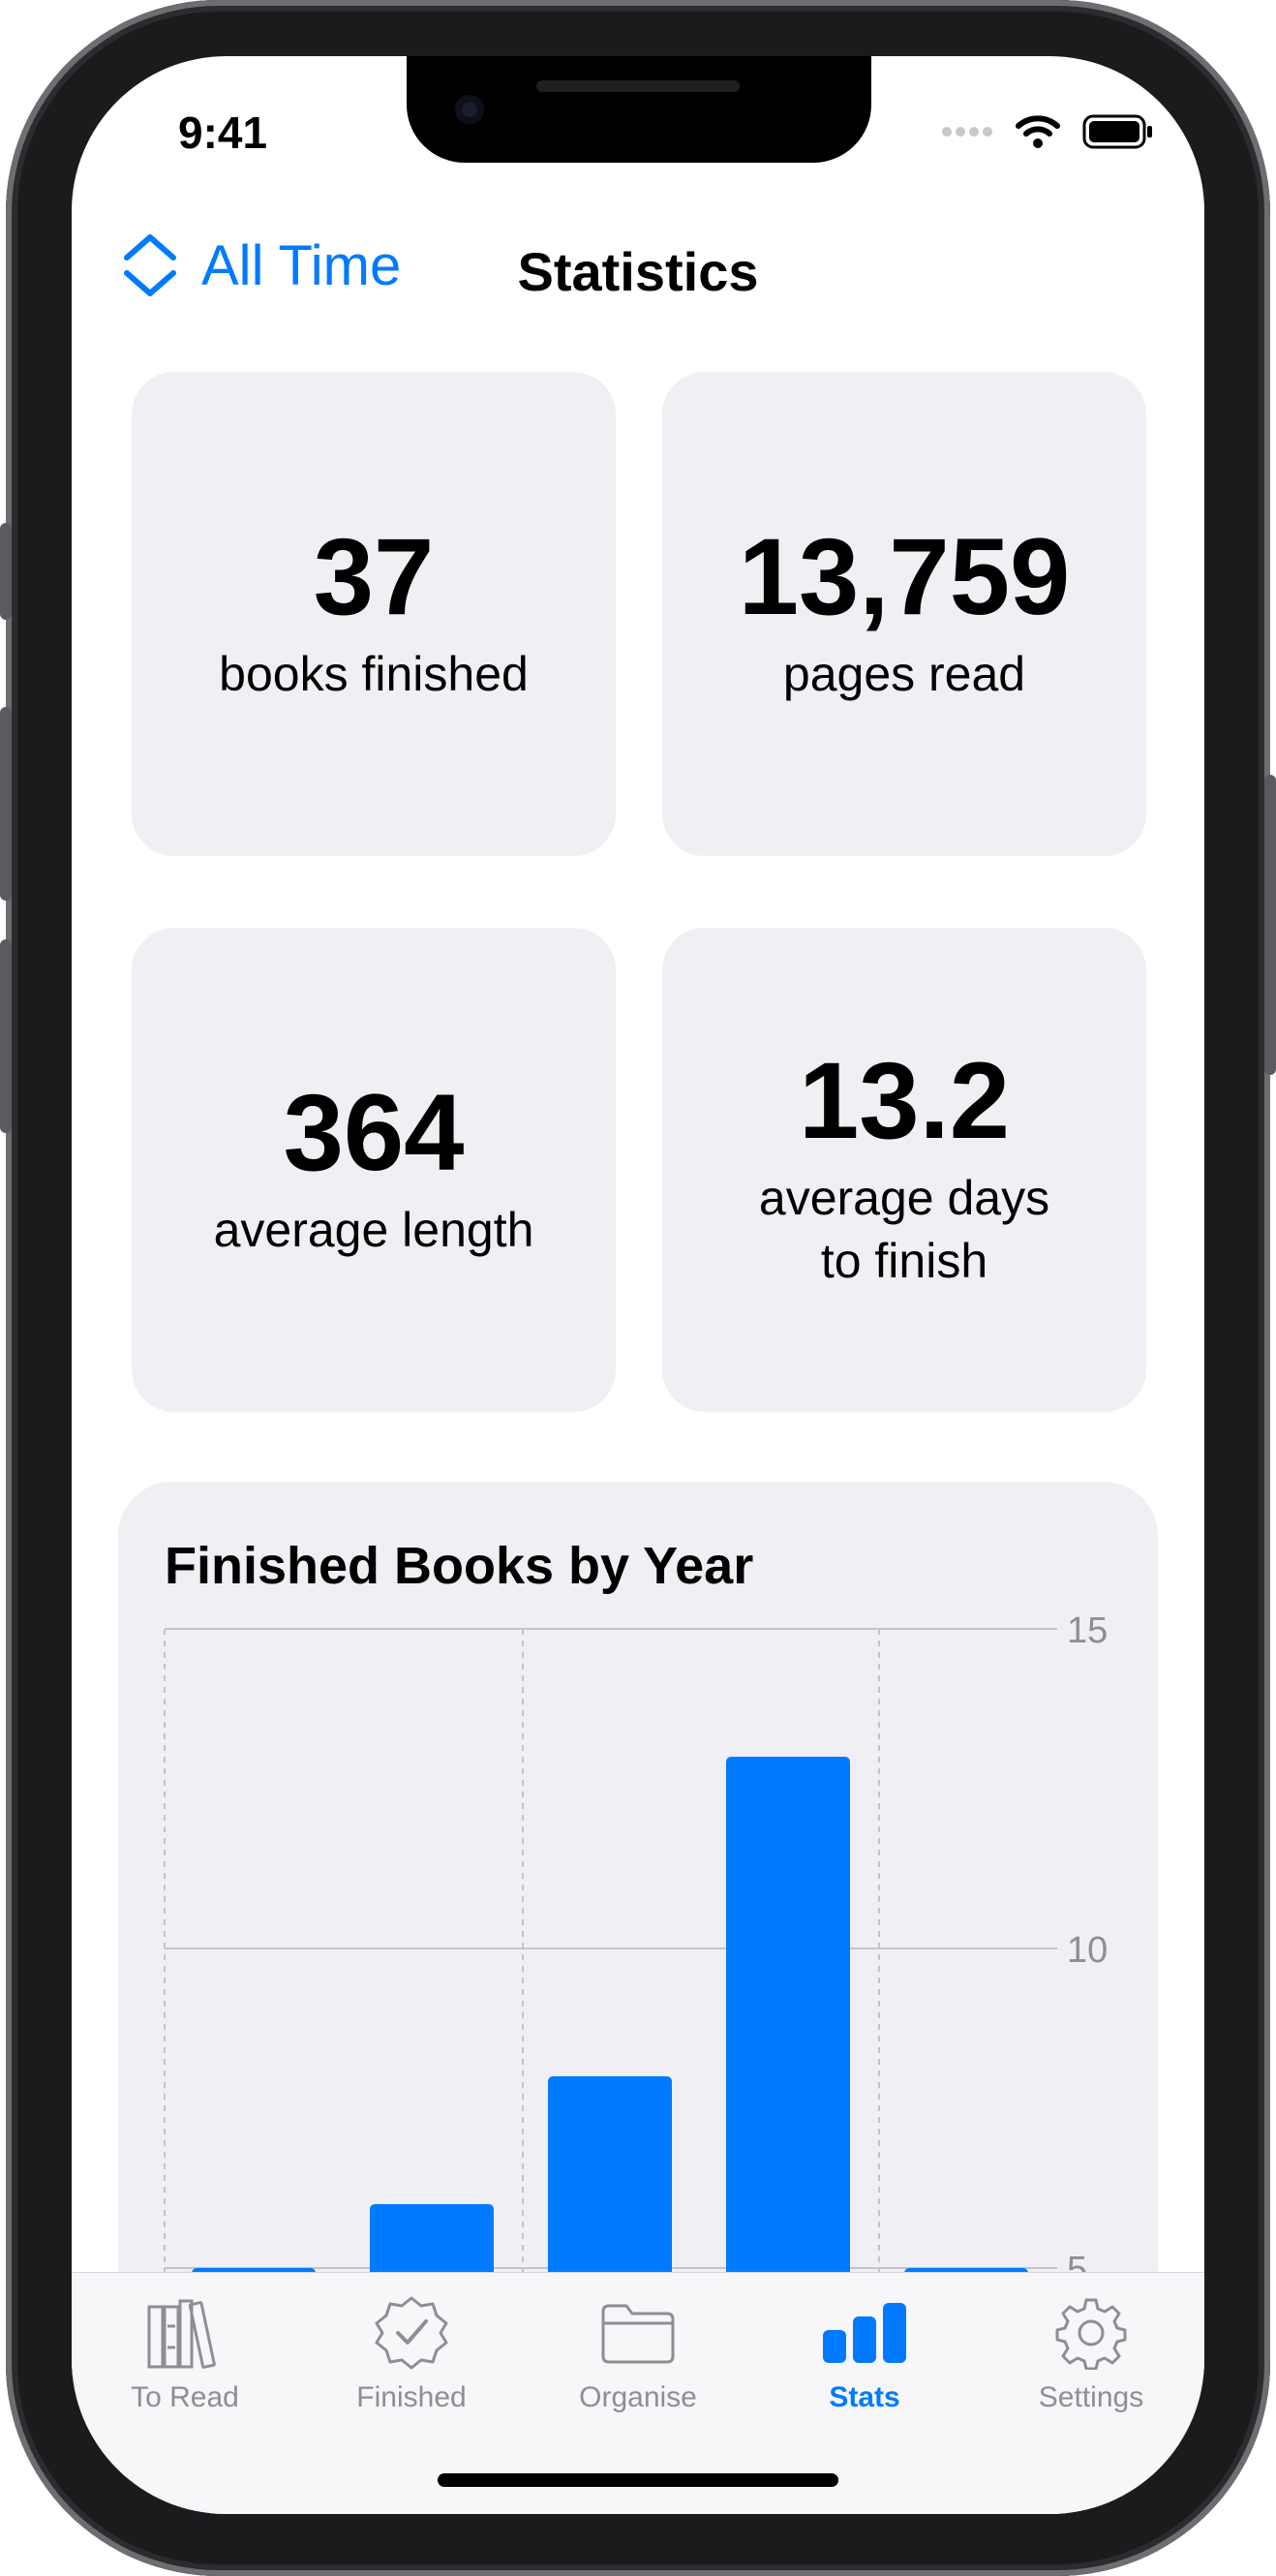 This screenshot has width=1276, height=2576. I want to click on speaker, so click(638, 86).